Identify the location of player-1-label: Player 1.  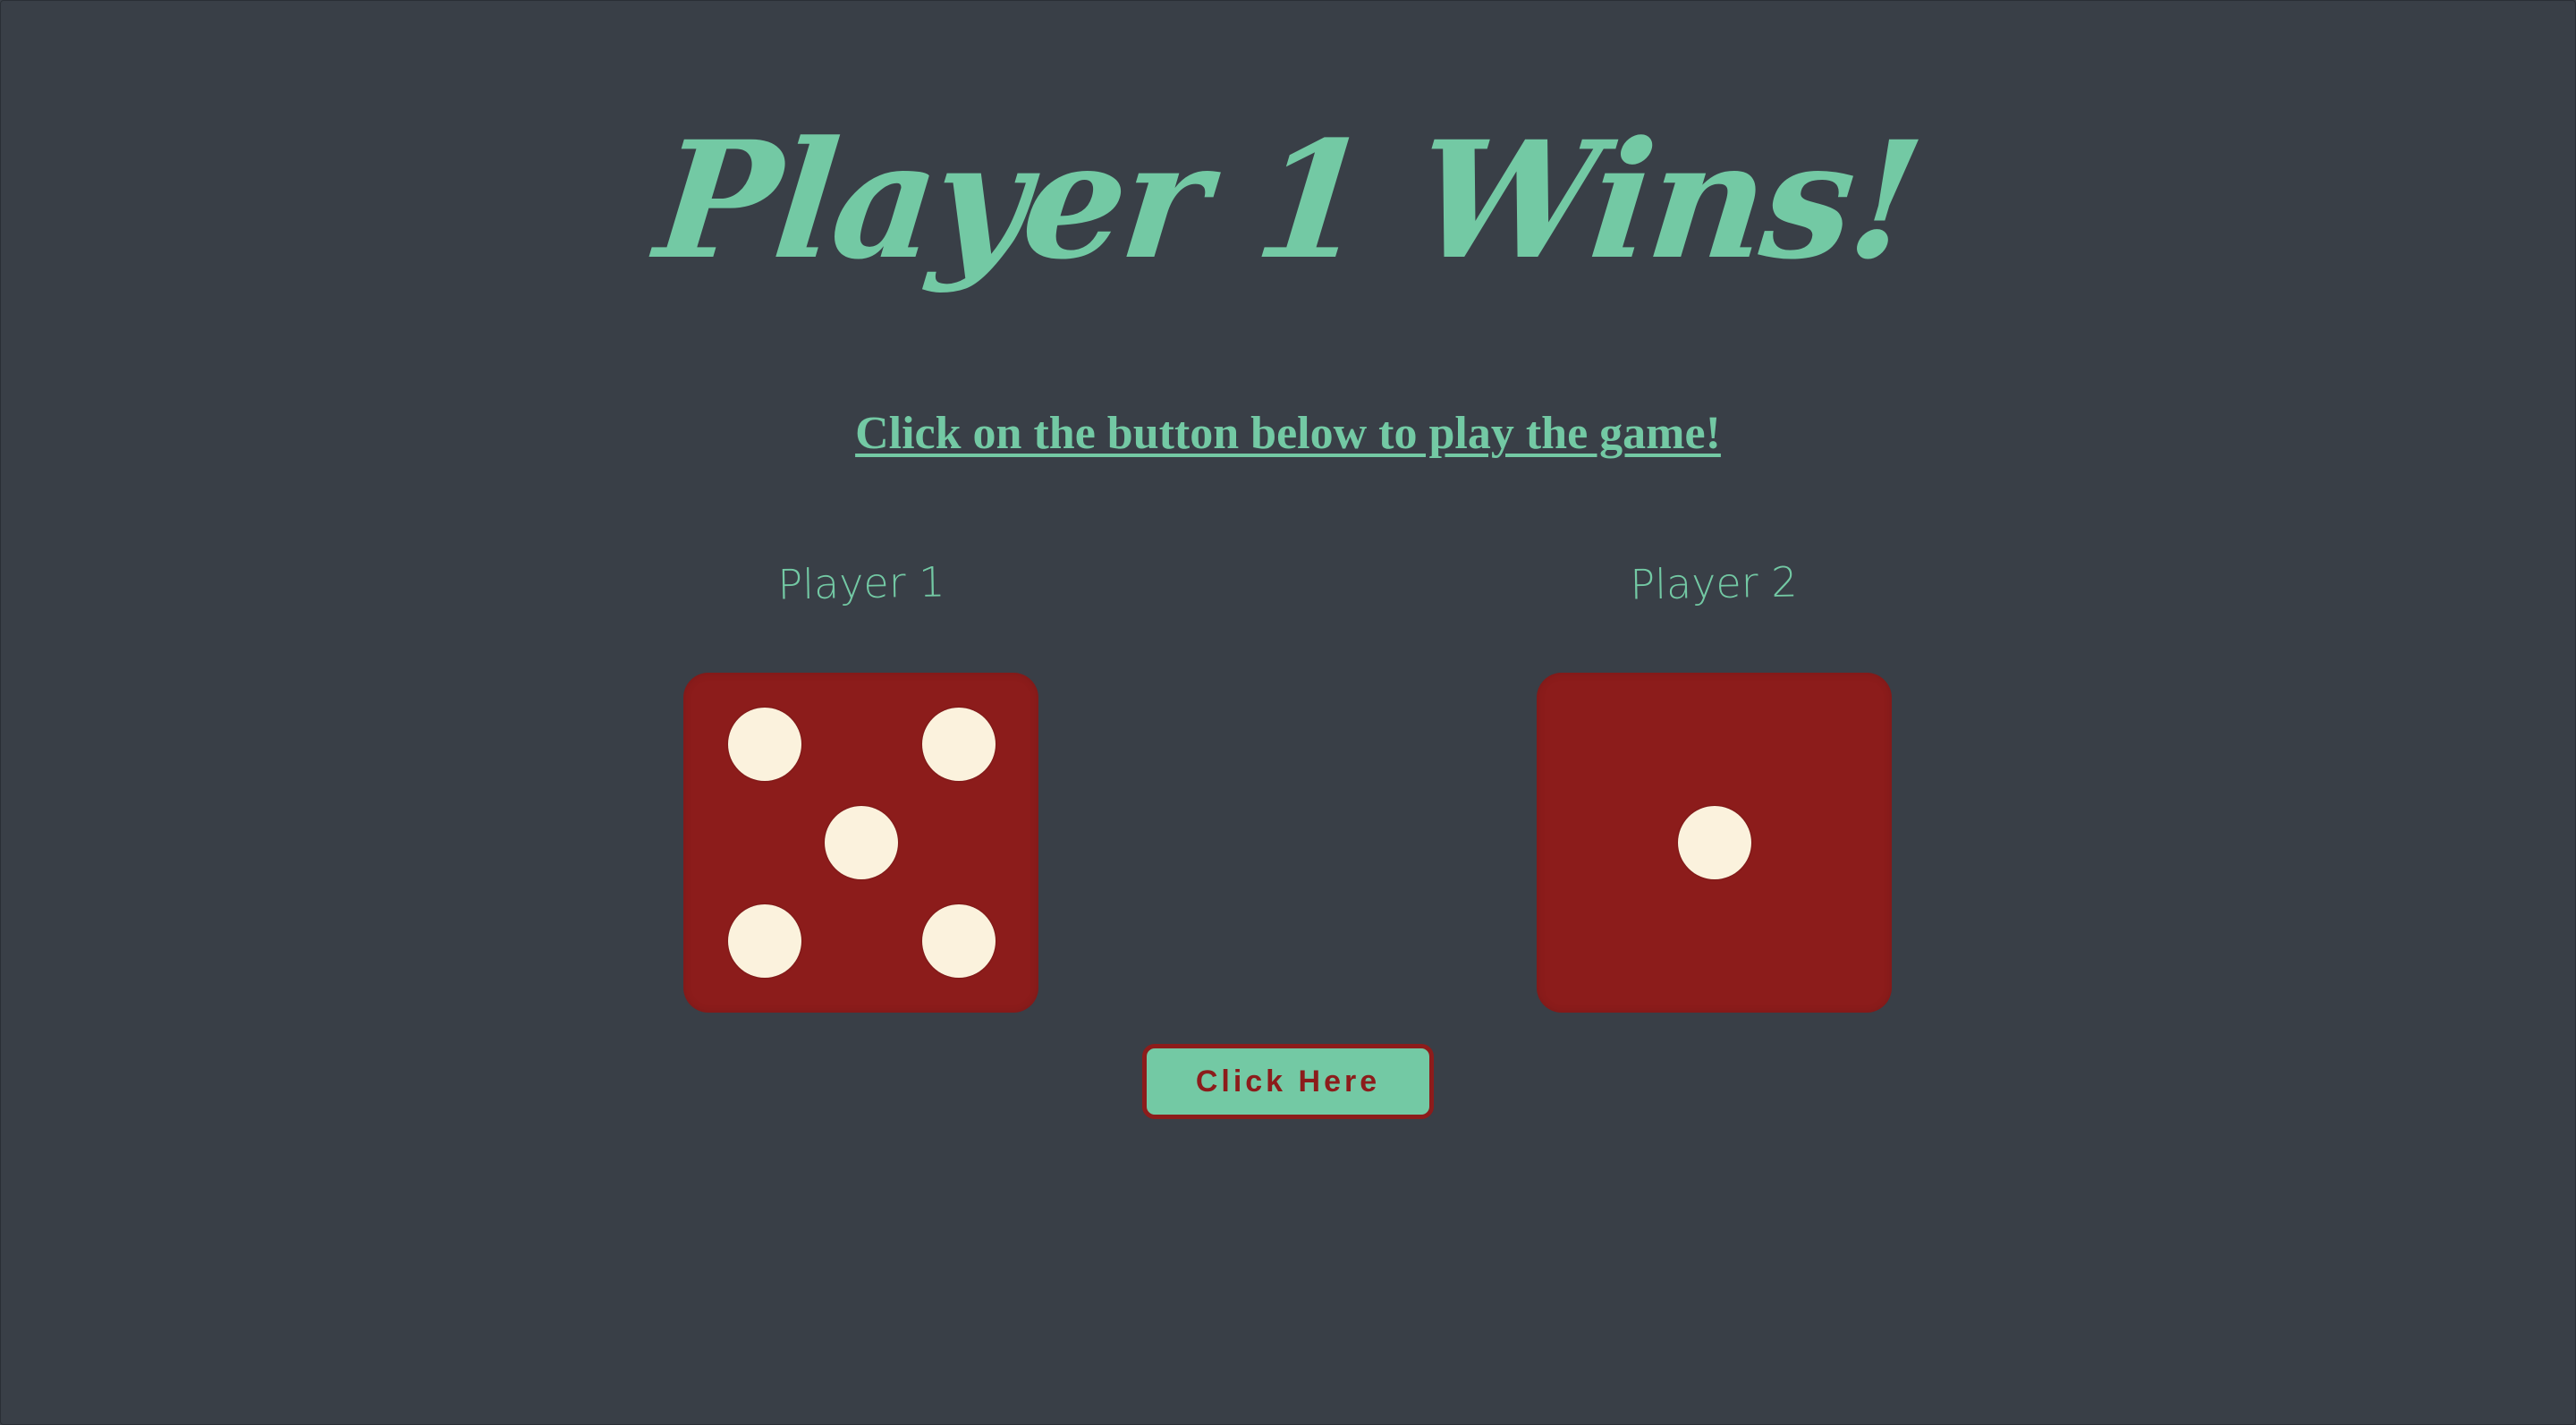
(861, 583).